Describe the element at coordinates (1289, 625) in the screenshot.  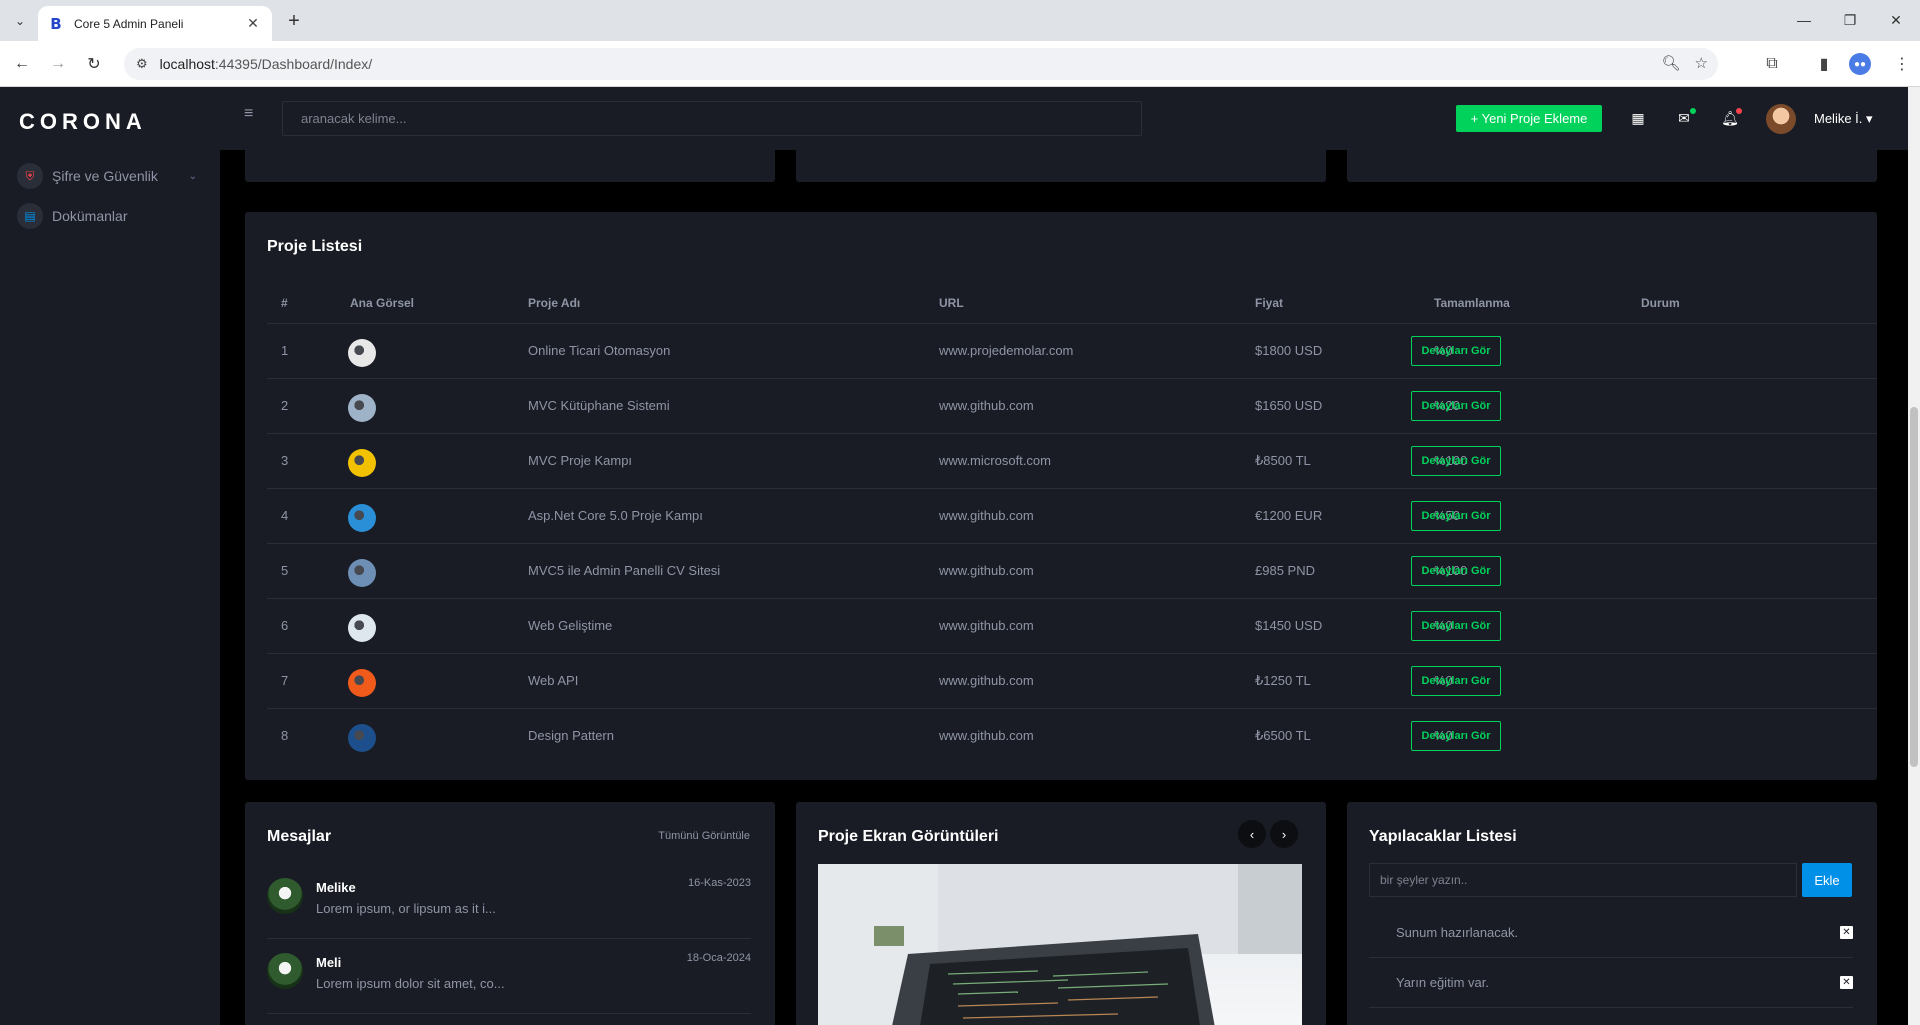
I see `project-price: $1450 USD` at that location.